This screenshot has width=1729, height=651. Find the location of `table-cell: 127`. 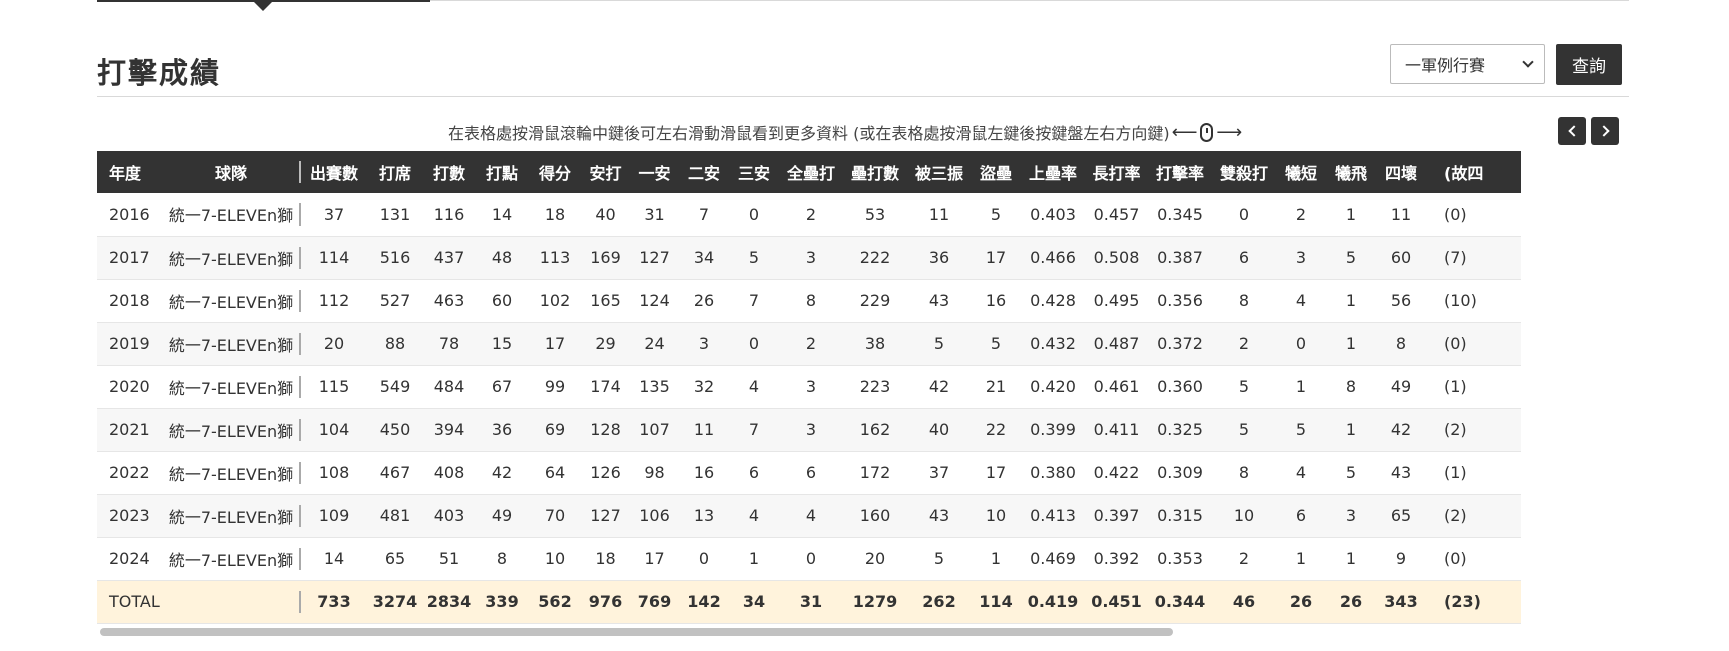

table-cell: 127 is located at coordinates (605, 516).